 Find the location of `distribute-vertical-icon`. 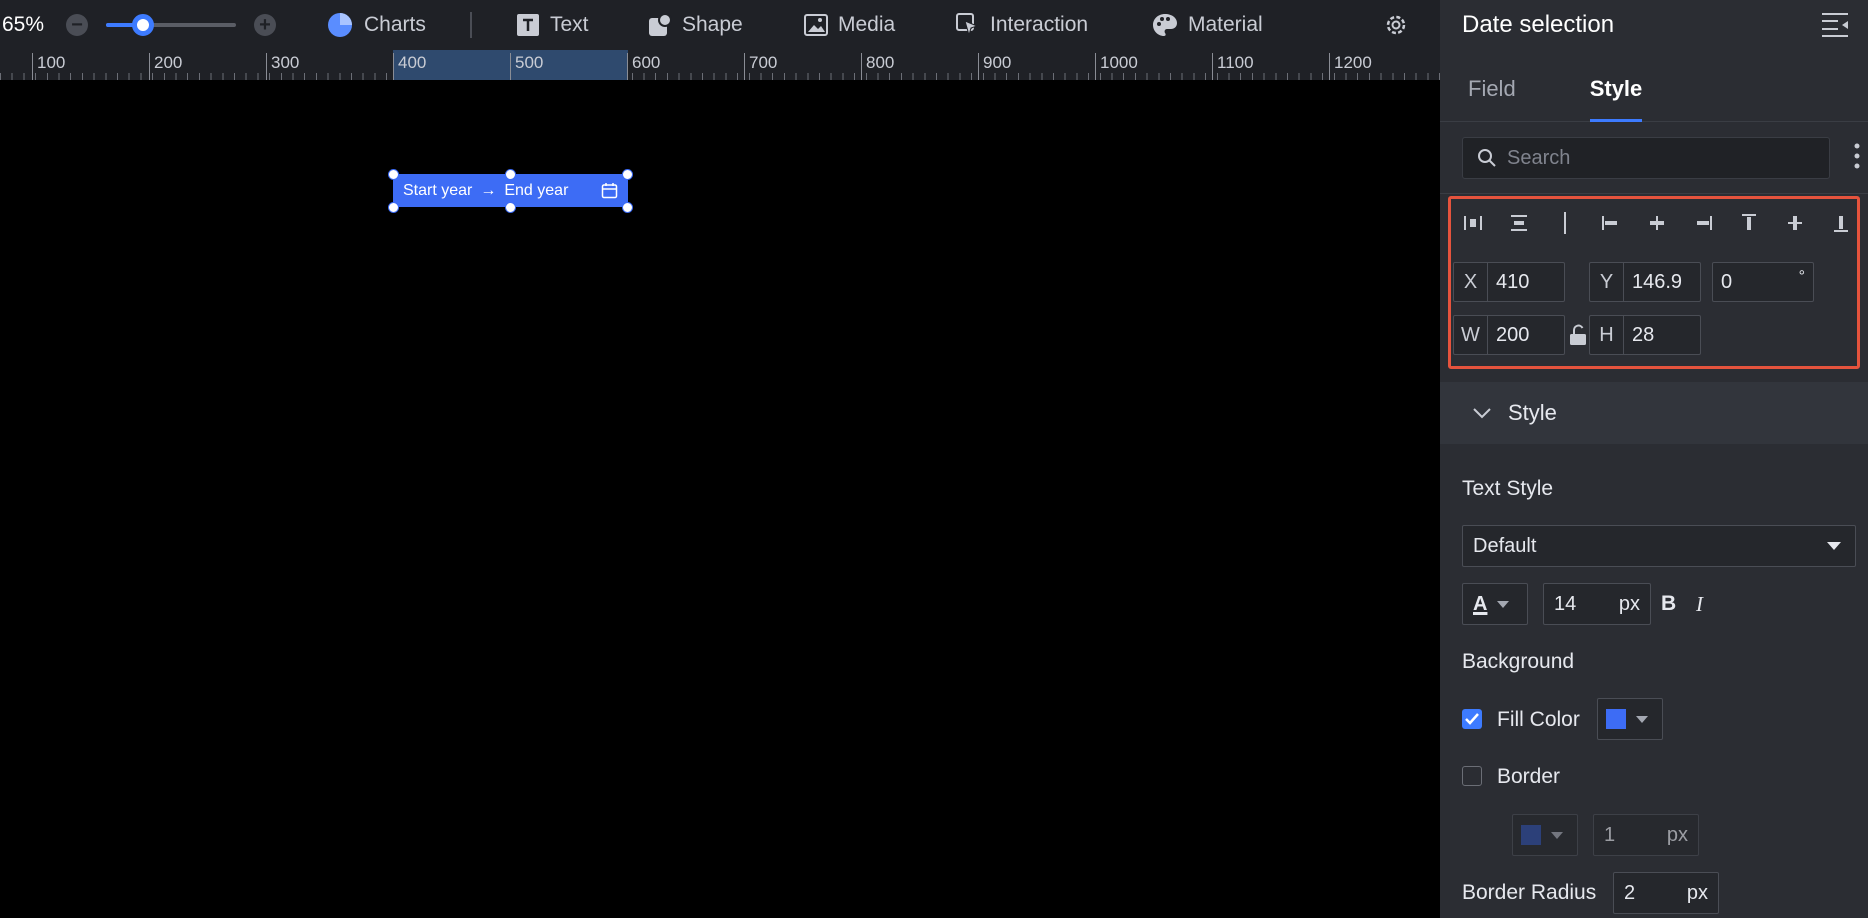

distribute-vertical-icon is located at coordinates (1519, 223).